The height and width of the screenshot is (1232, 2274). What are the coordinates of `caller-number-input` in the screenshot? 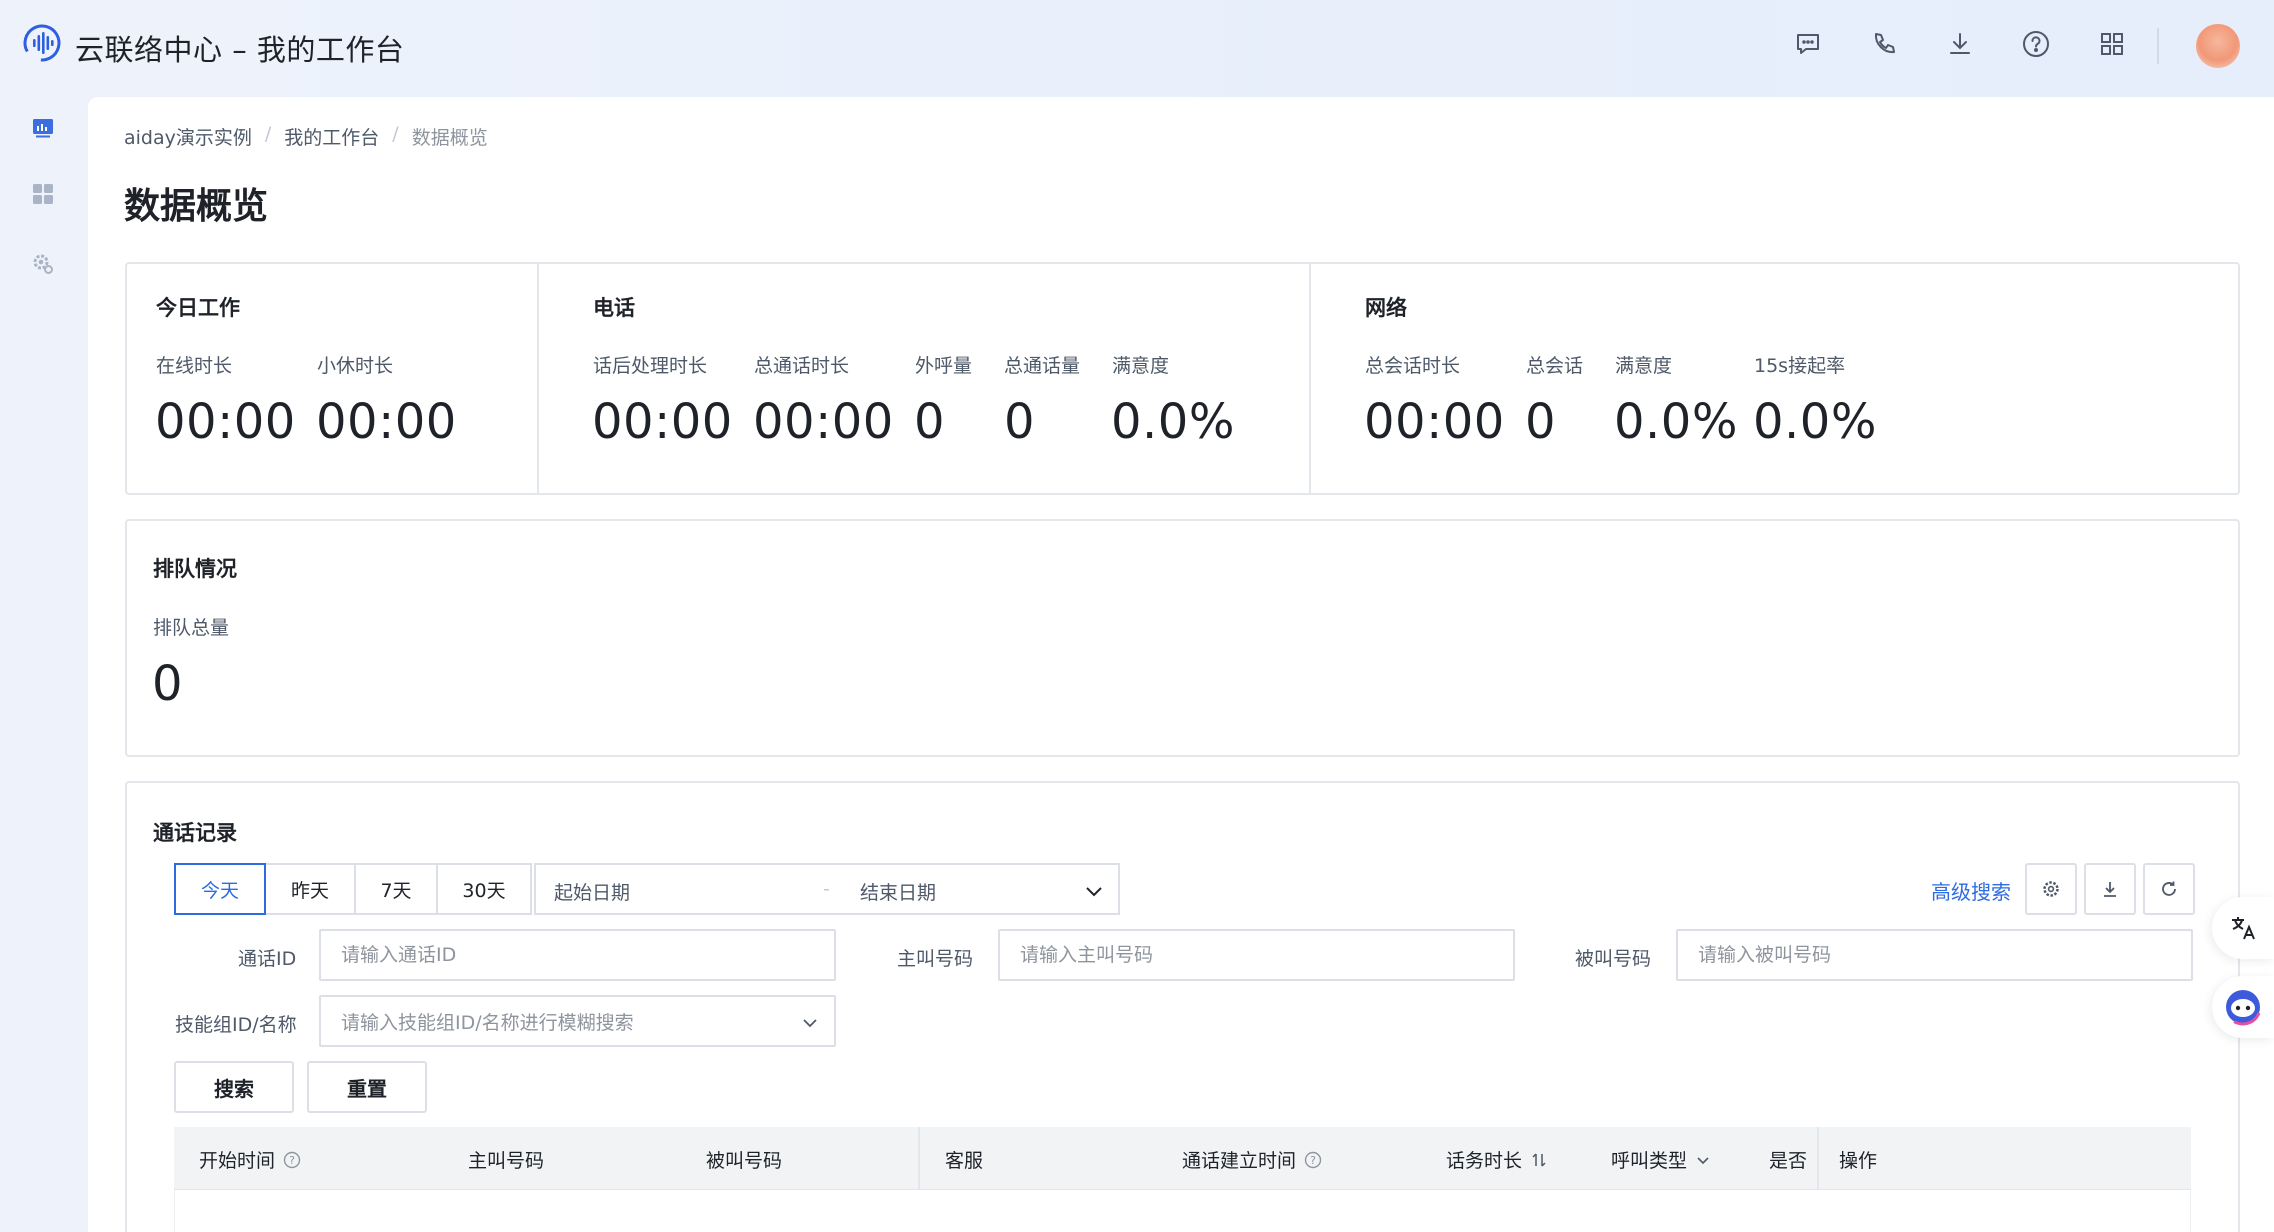 It's located at (1256, 955).